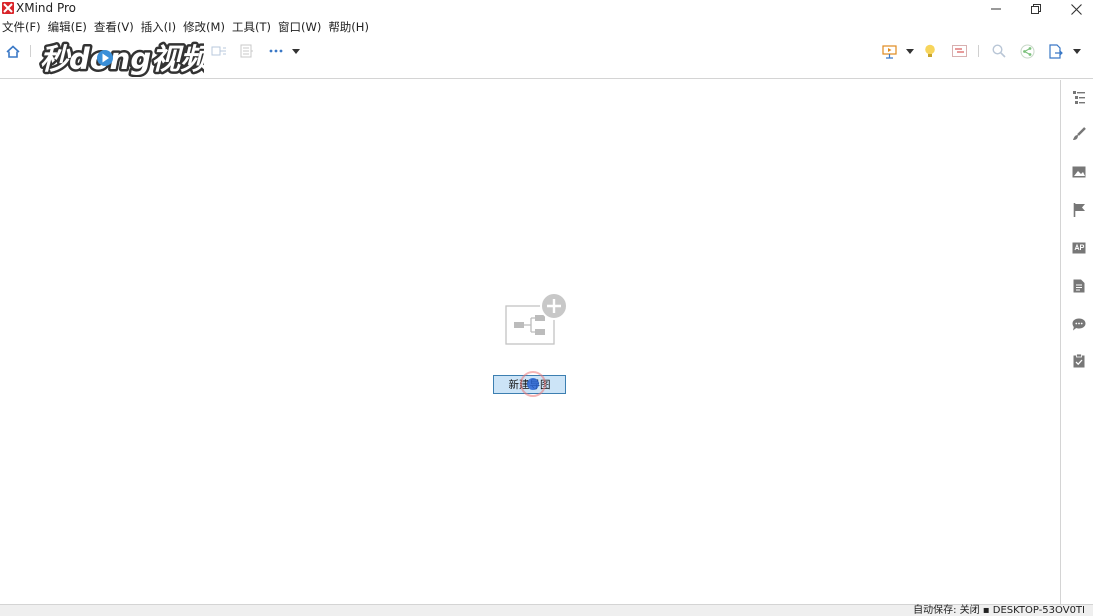  What do you see at coordinates (1079, 97) in the screenshot?
I see `outliner-icon` at bounding box center [1079, 97].